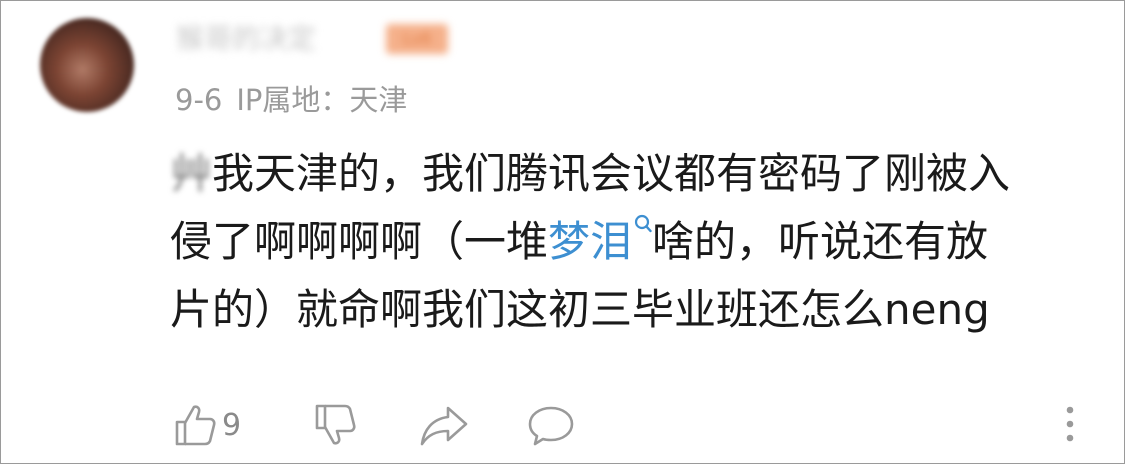 The width and height of the screenshot is (1125, 464). I want to click on comment-icon, so click(551, 425).